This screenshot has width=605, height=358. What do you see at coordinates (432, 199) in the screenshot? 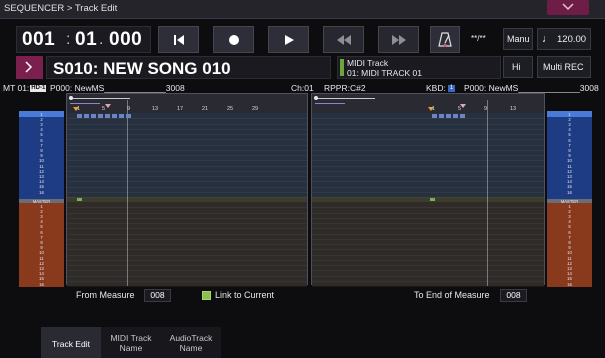
I see `master-marker-zoom` at bounding box center [432, 199].